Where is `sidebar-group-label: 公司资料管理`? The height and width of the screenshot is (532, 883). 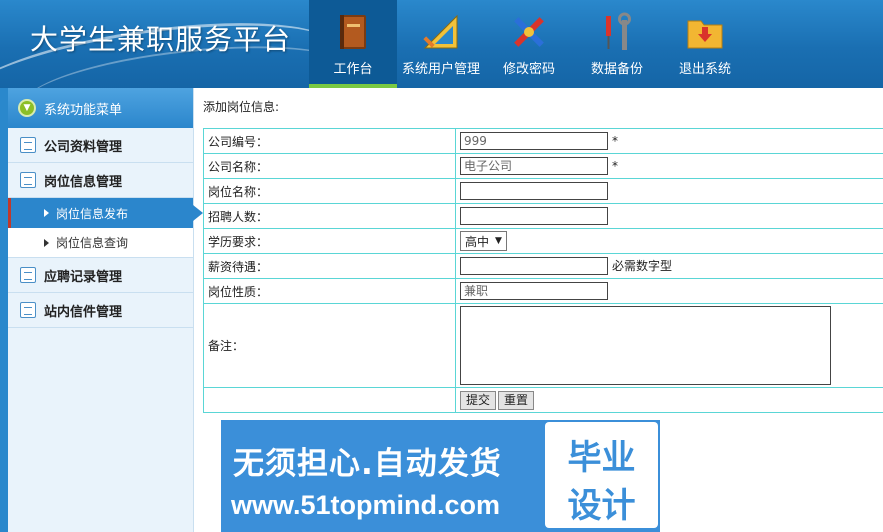 sidebar-group-label: 公司资料管理 is located at coordinates (83, 147).